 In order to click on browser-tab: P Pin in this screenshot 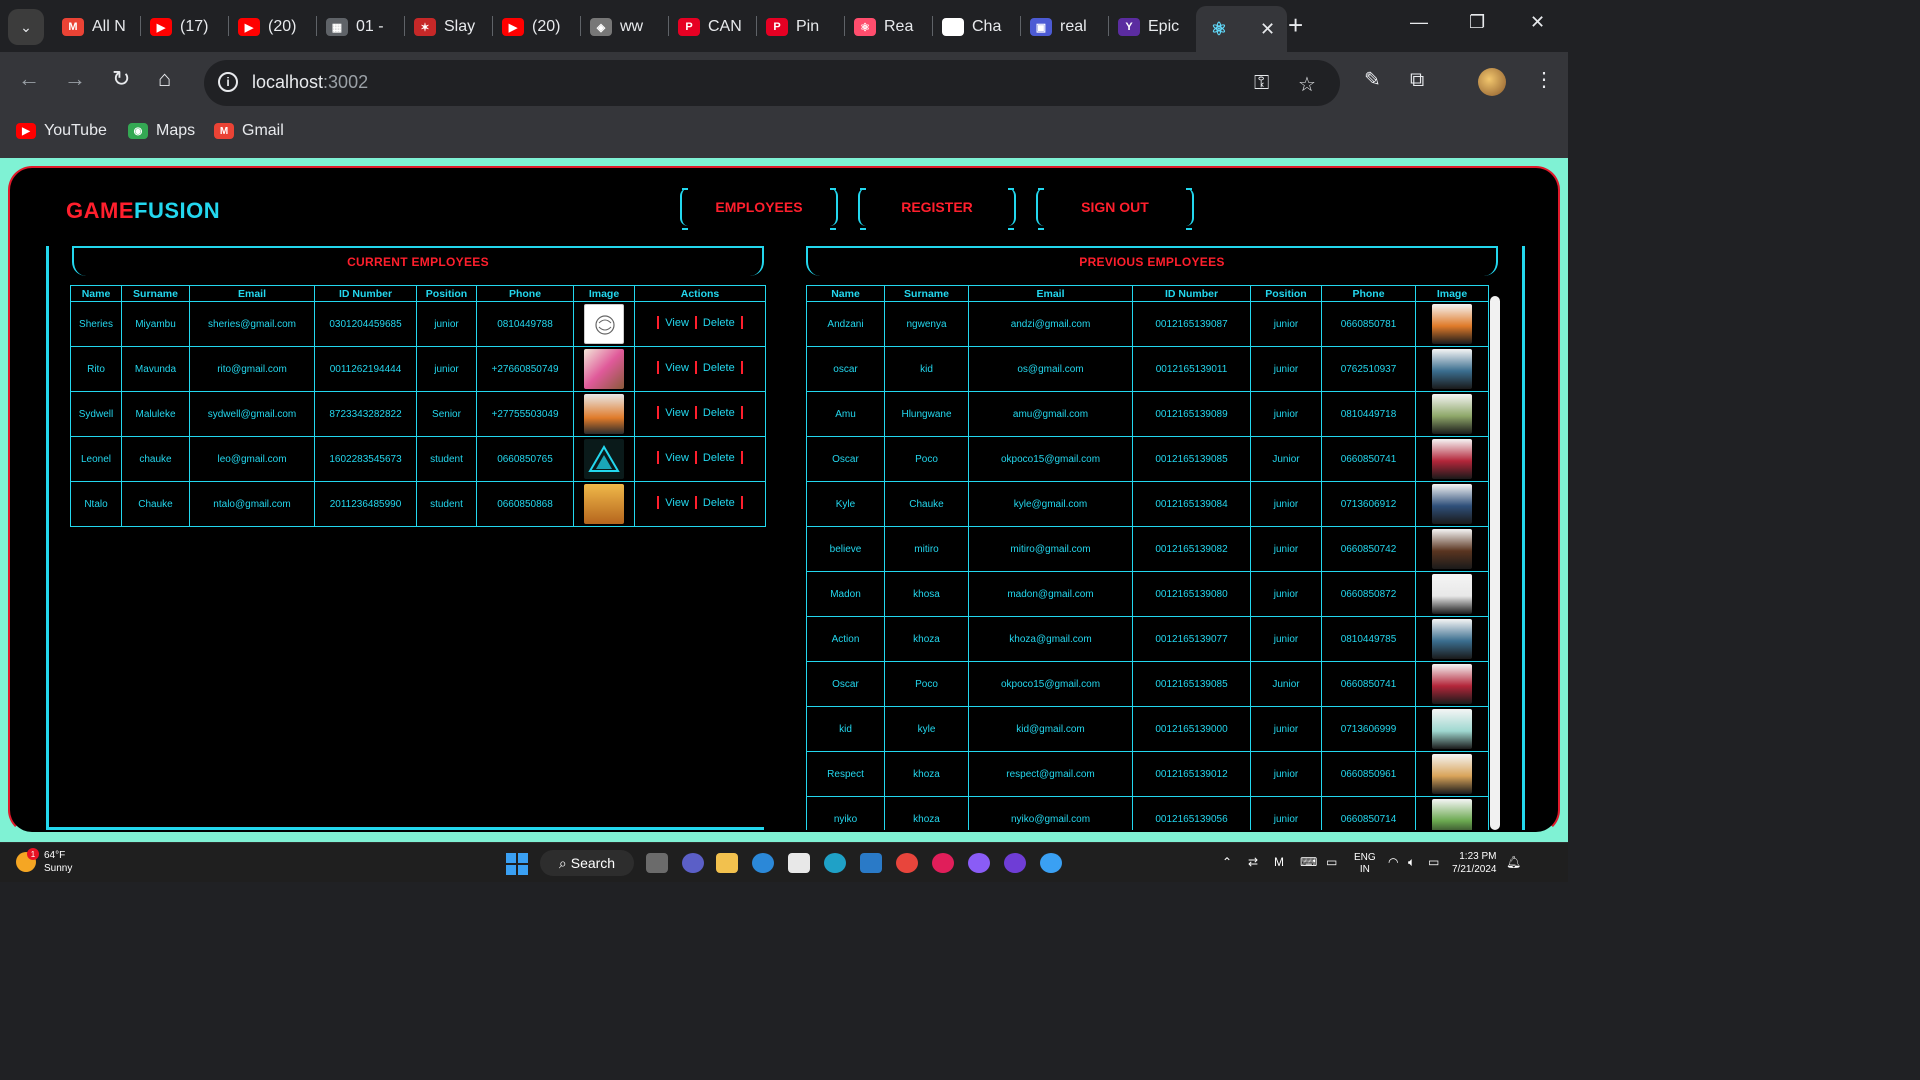, I will do `click(802, 27)`.